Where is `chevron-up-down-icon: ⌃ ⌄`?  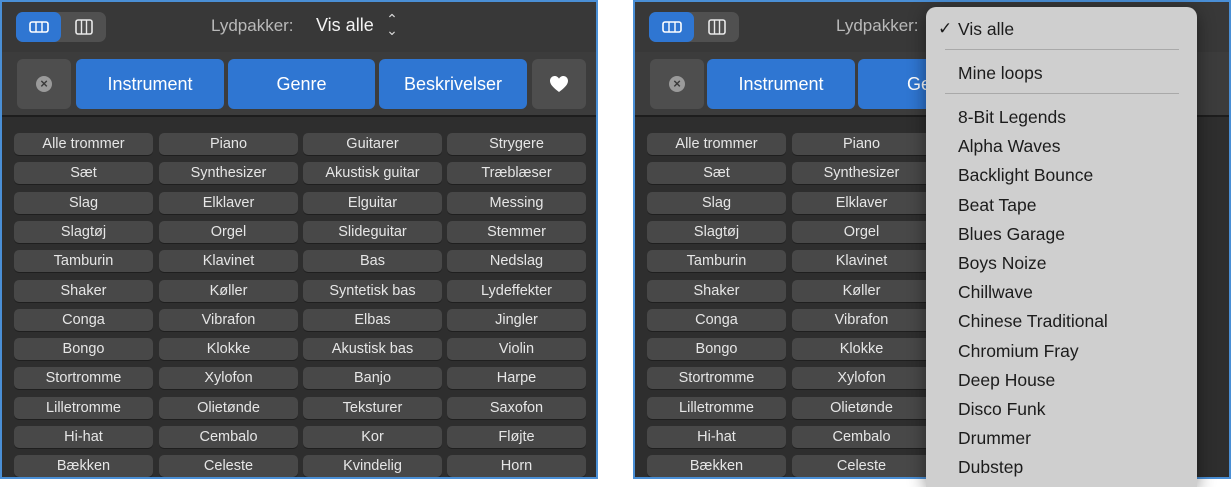
chevron-up-down-icon: ⌃ ⌄ is located at coordinates (392, 24).